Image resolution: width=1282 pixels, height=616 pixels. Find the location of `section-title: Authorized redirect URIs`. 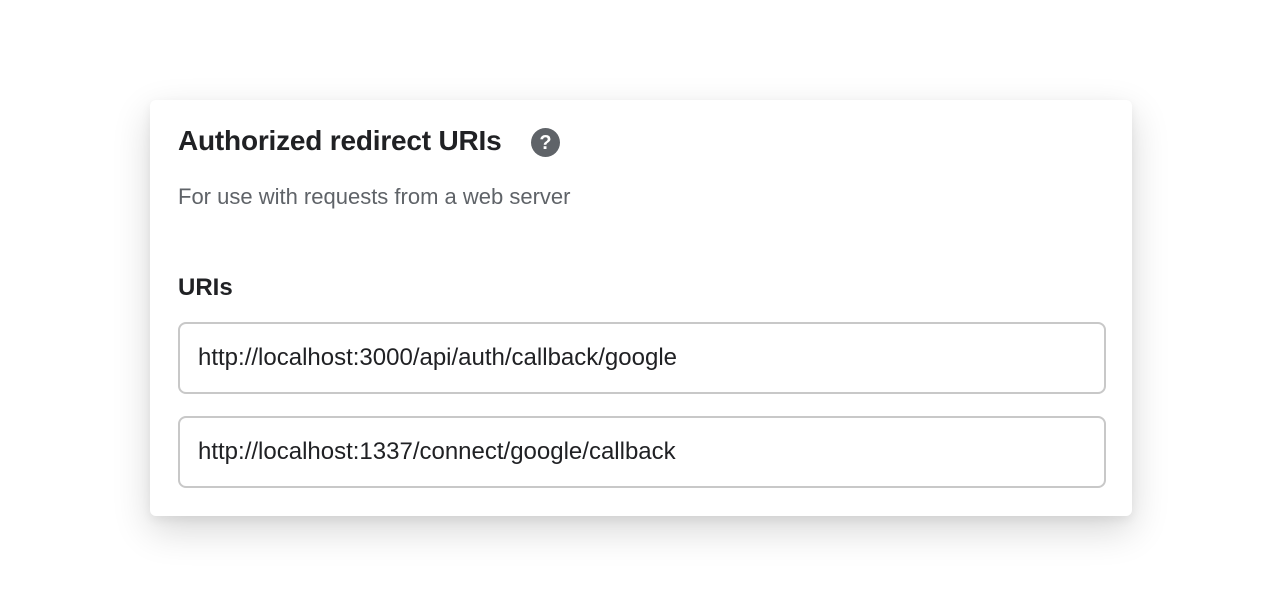

section-title: Authorized redirect URIs is located at coordinates (340, 140).